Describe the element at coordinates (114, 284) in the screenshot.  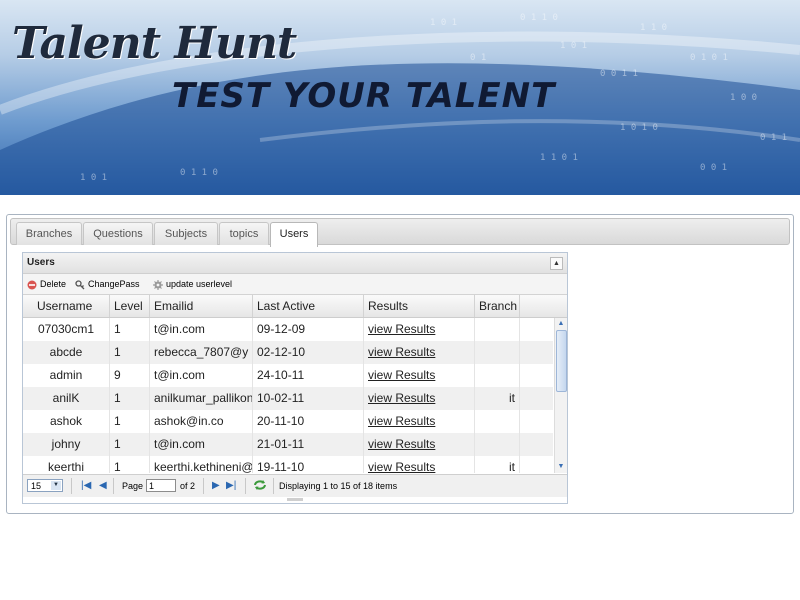
I see `changepass-label: ChangePass` at that location.